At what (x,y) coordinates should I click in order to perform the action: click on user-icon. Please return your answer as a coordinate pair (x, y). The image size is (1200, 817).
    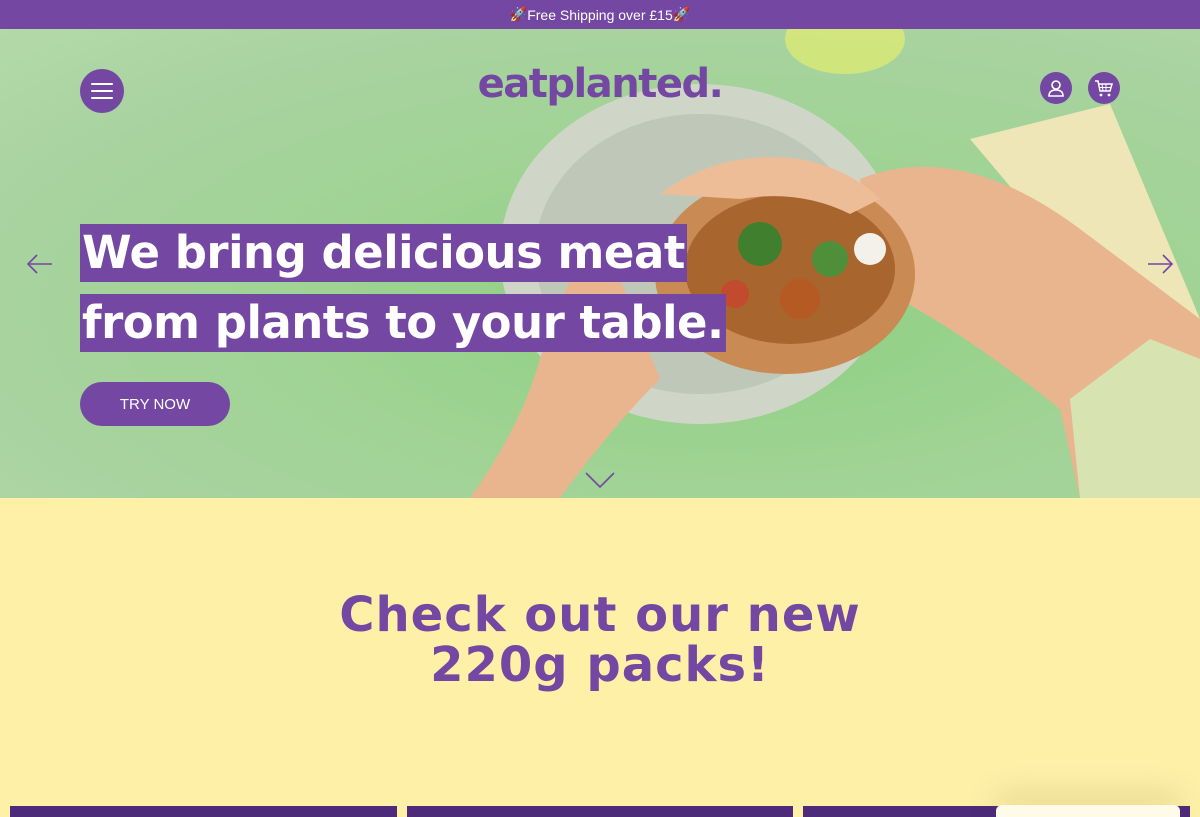
    Looking at the image, I should click on (1056, 88).